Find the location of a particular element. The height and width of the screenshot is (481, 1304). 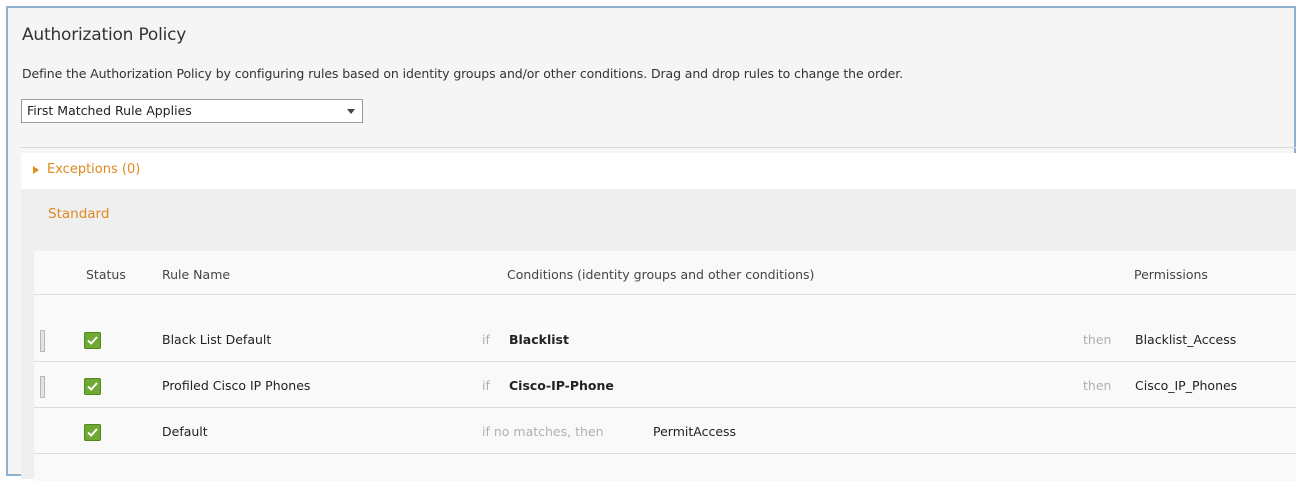

exceptions-section-toggle: Exceptions (0) is located at coordinates (658, 171).